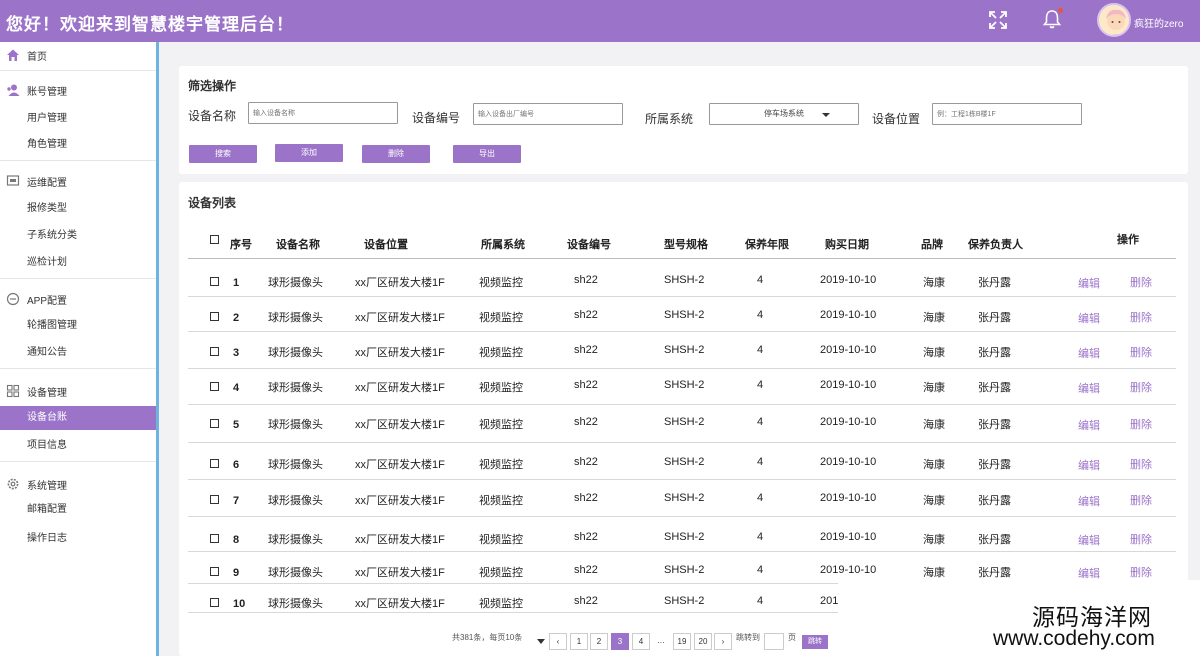 The height and width of the screenshot is (656, 1200). Describe the element at coordinates (487, 154) in the screenshot. I see `export-button: 导出` at that location.